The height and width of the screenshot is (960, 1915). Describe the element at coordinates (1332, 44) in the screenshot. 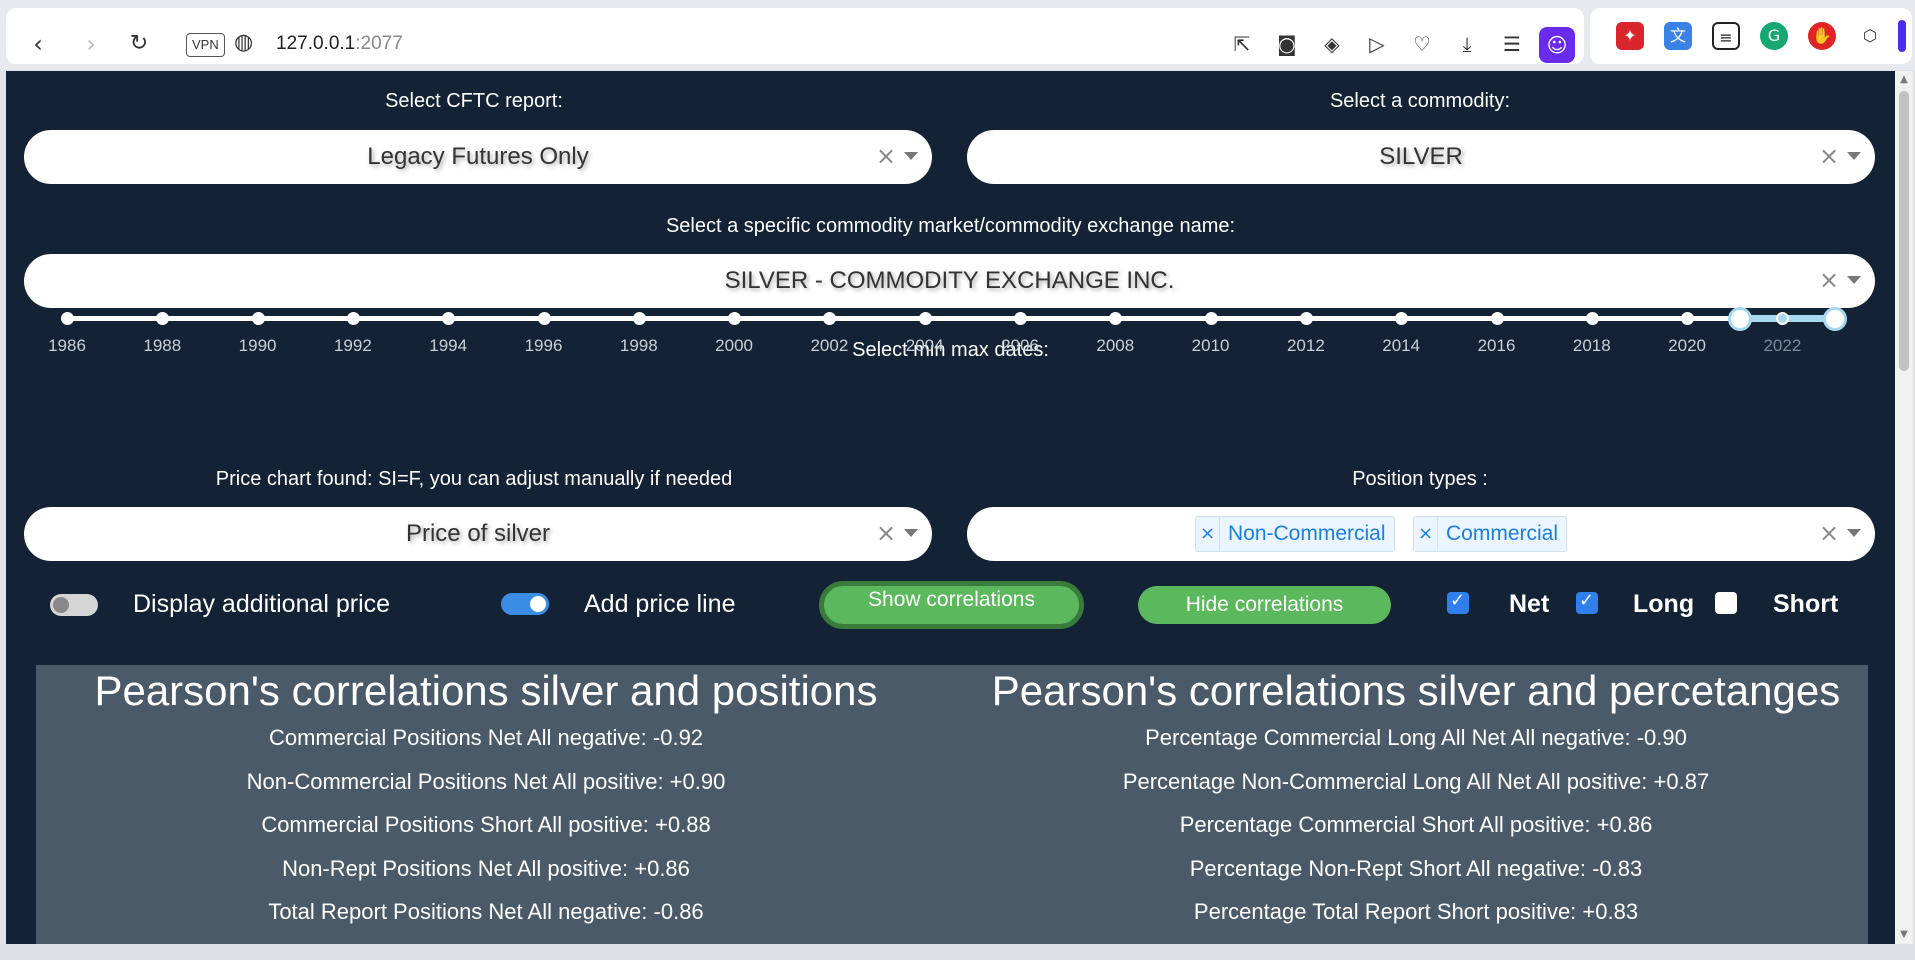

I see `shield-check-icon: ◈` at that location.